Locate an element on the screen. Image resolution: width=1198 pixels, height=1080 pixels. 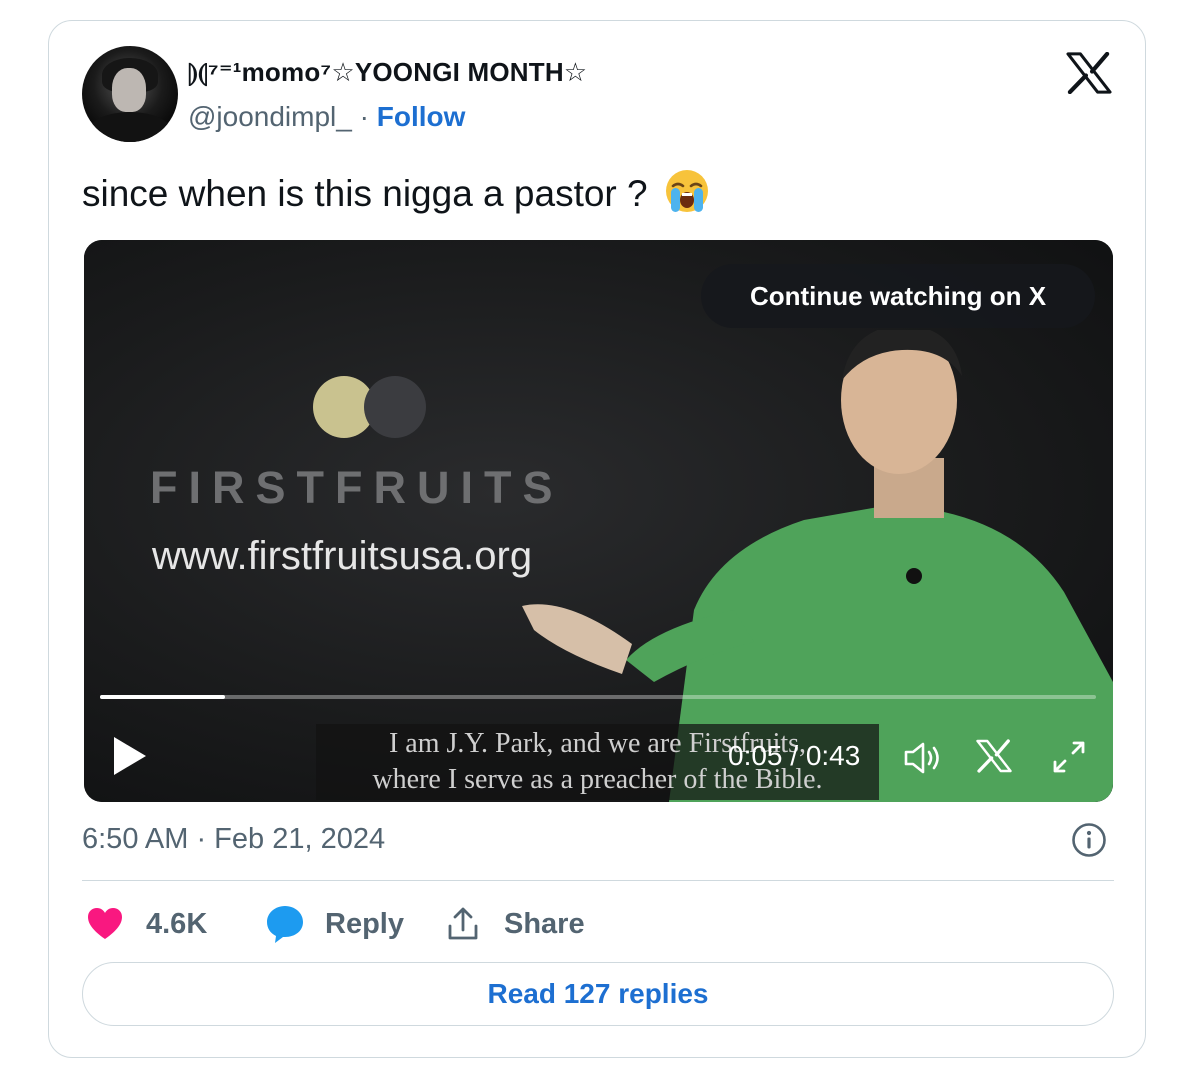
heart-icon is located at coordinates (105, 923).